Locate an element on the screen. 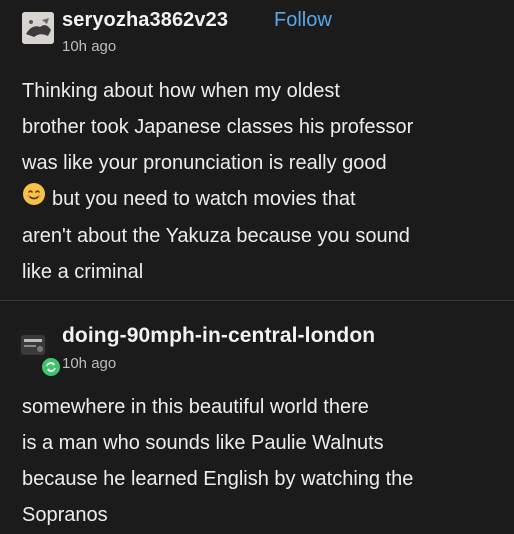 This screenshot has height=534, width=514. post-line: Sopranos is located at coordinates (65, 515).